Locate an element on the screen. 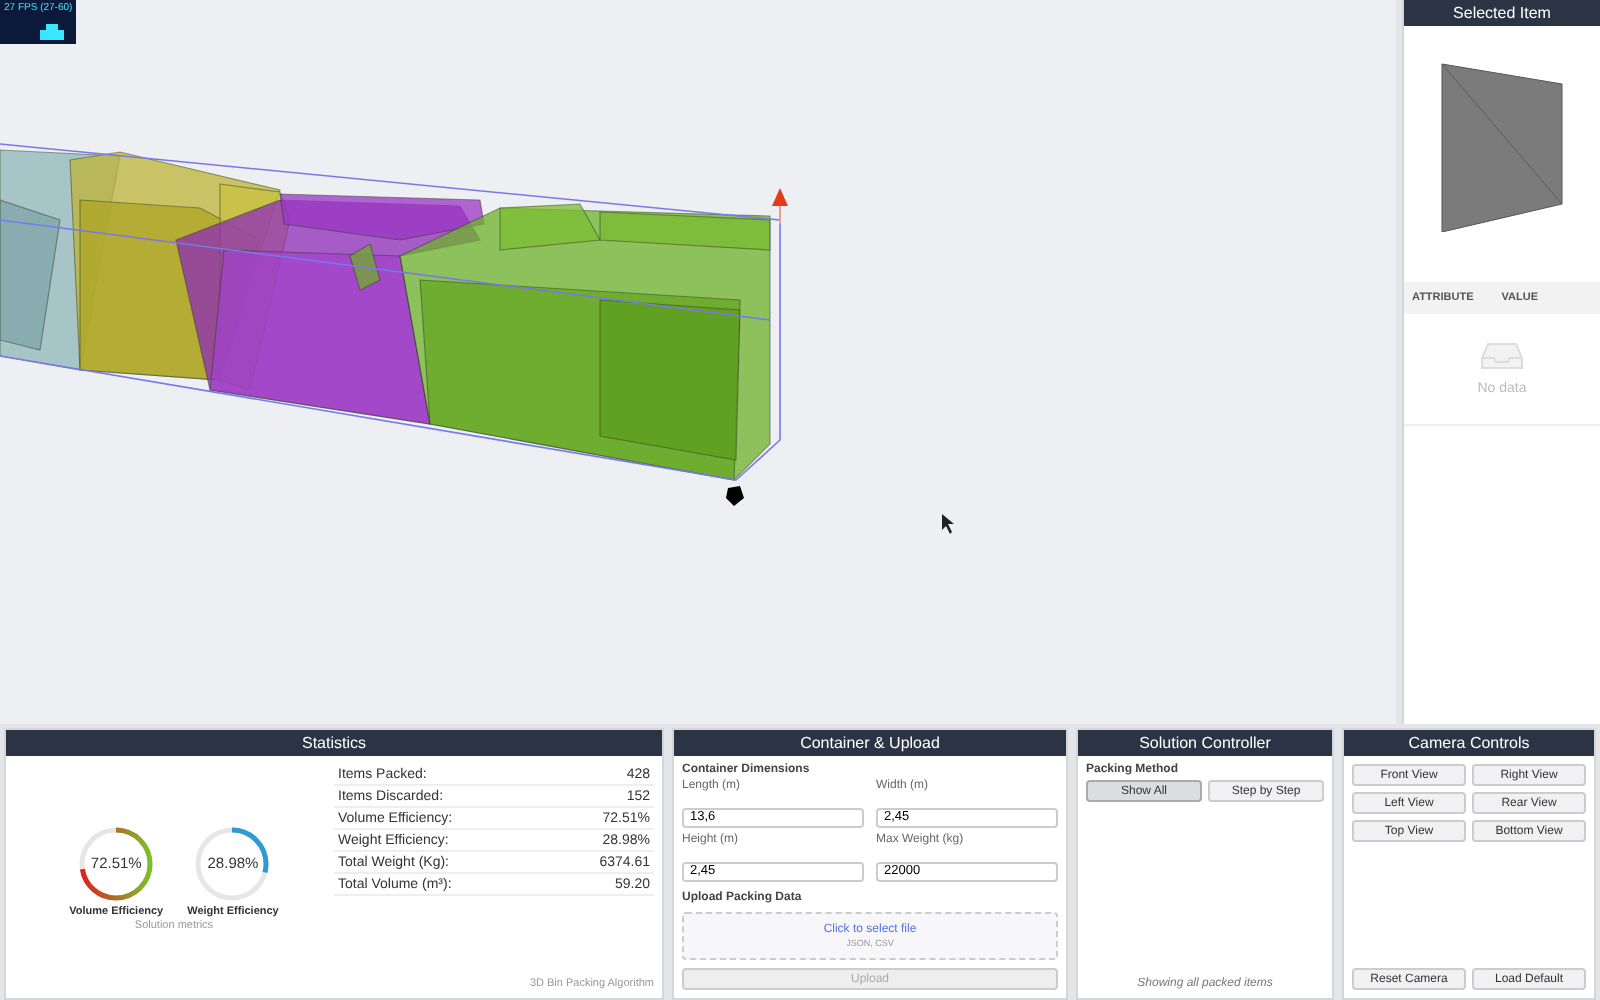 Image resolution: width=1600 pixels, height=1000 pixels. panel-title: Statistics is located at coordinates (334, 743).